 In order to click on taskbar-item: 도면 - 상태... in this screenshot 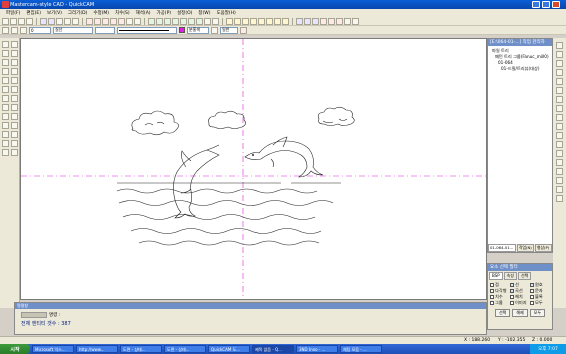, I will do `click(141, 349)`.